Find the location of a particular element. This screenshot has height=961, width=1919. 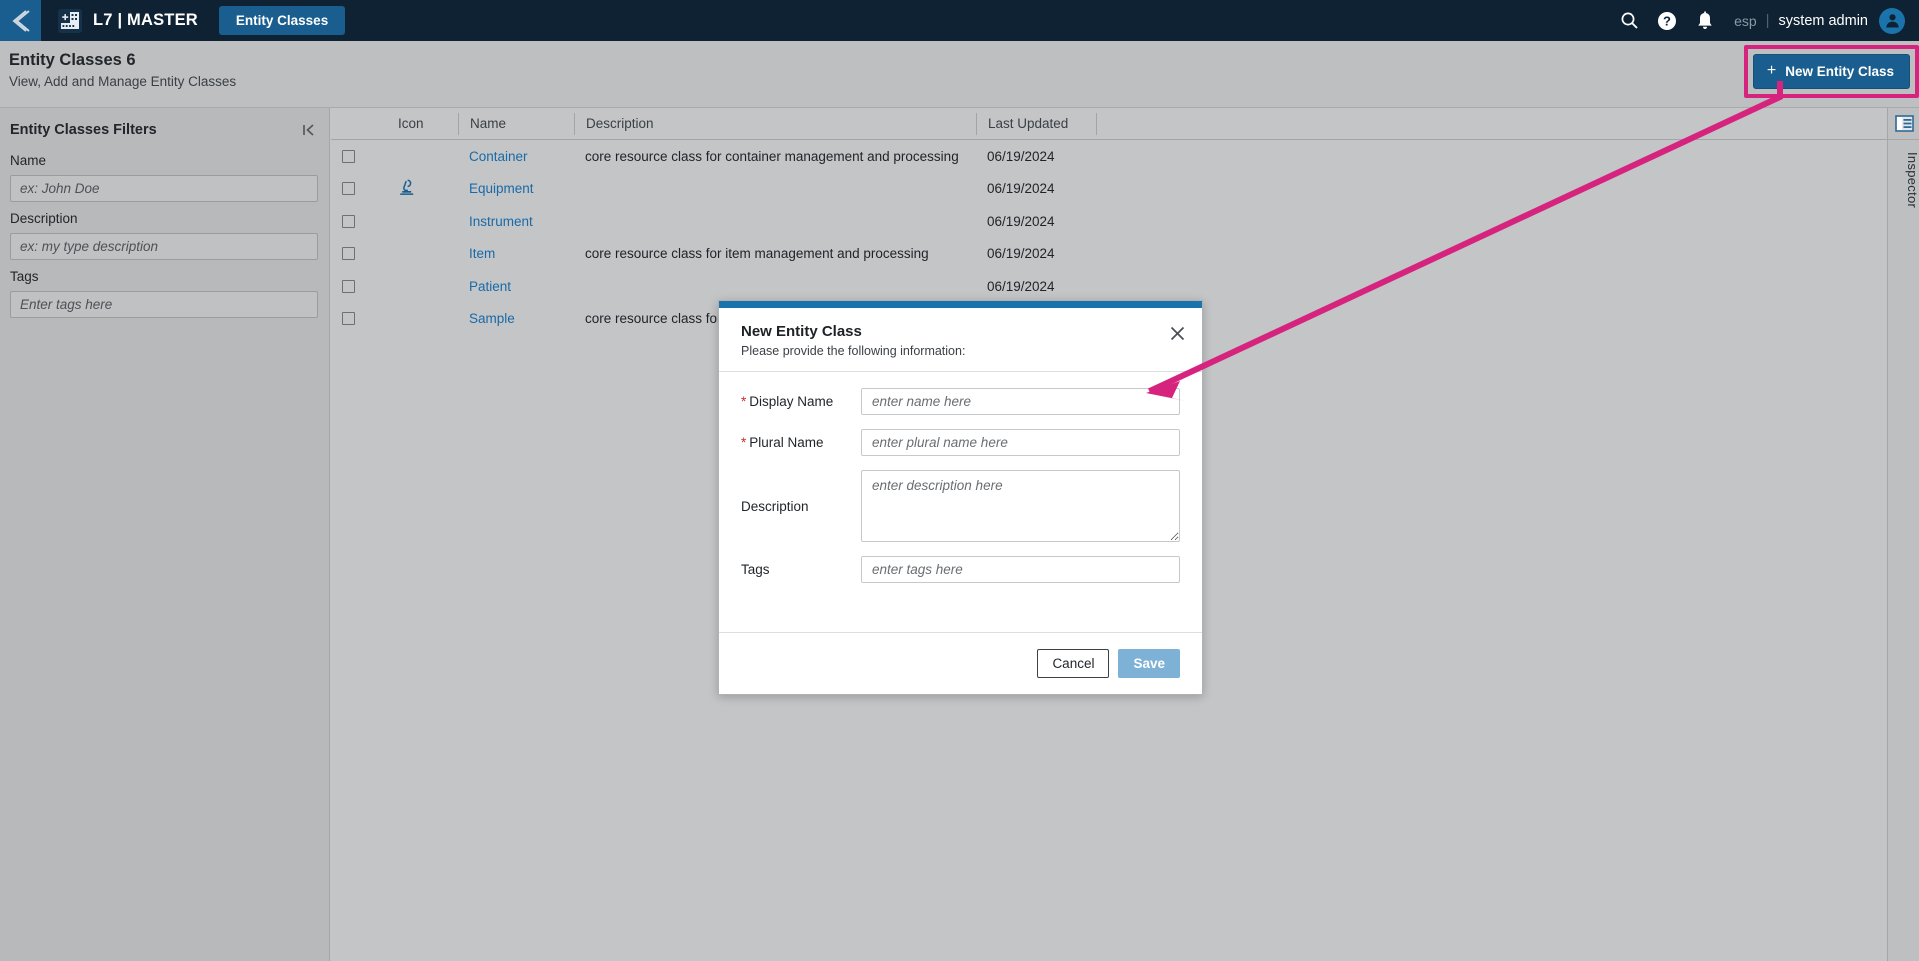

column-header-name: Name is located at coordinates (516, 123).